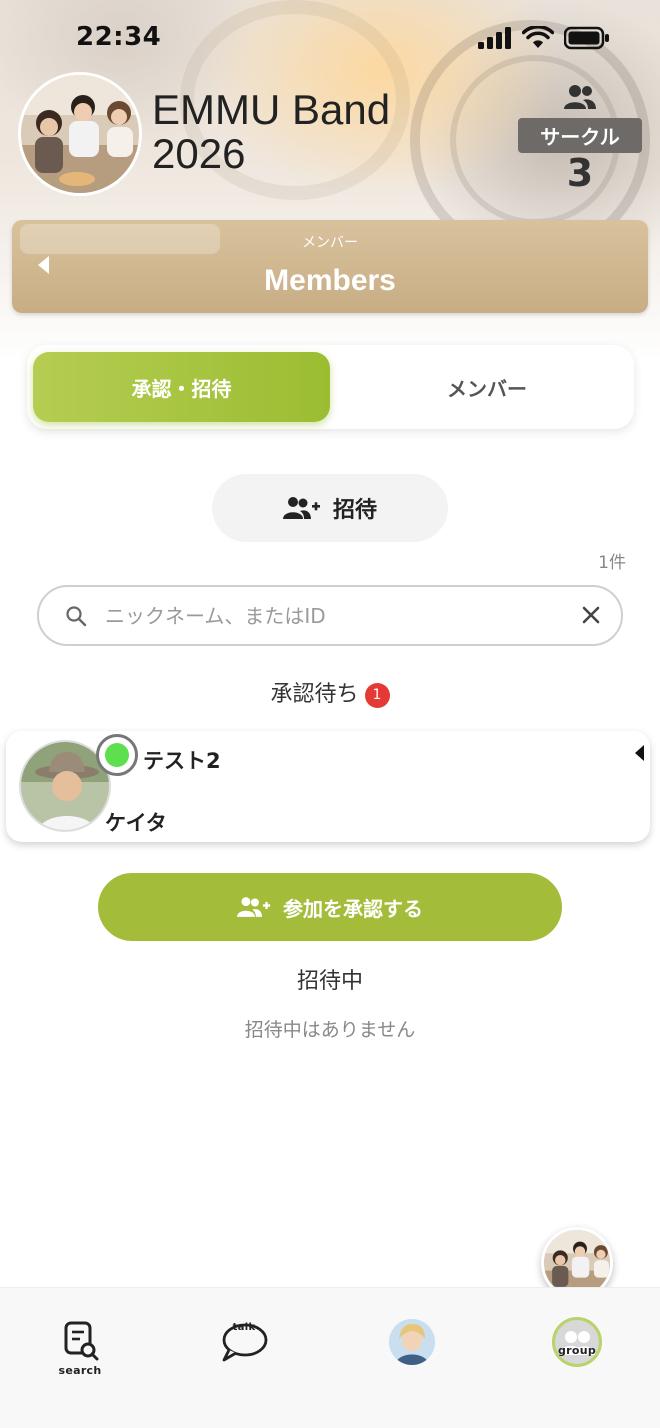  Describe the element at coordinates (354, 510) in the screenshot. I see `invite-label: 招待` at that location.